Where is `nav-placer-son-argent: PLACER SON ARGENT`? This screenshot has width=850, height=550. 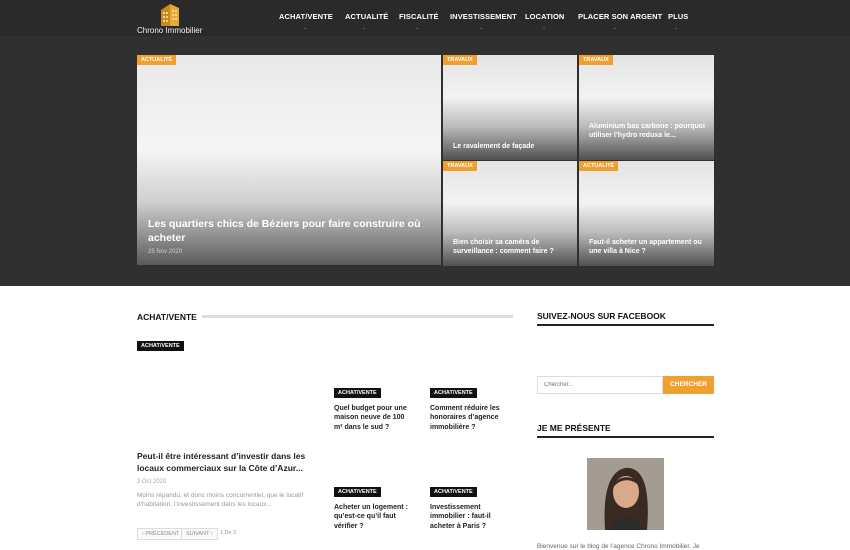 nav-placer-son-argent: PLACER SON ARGENT is located at coordinates (620, 16).